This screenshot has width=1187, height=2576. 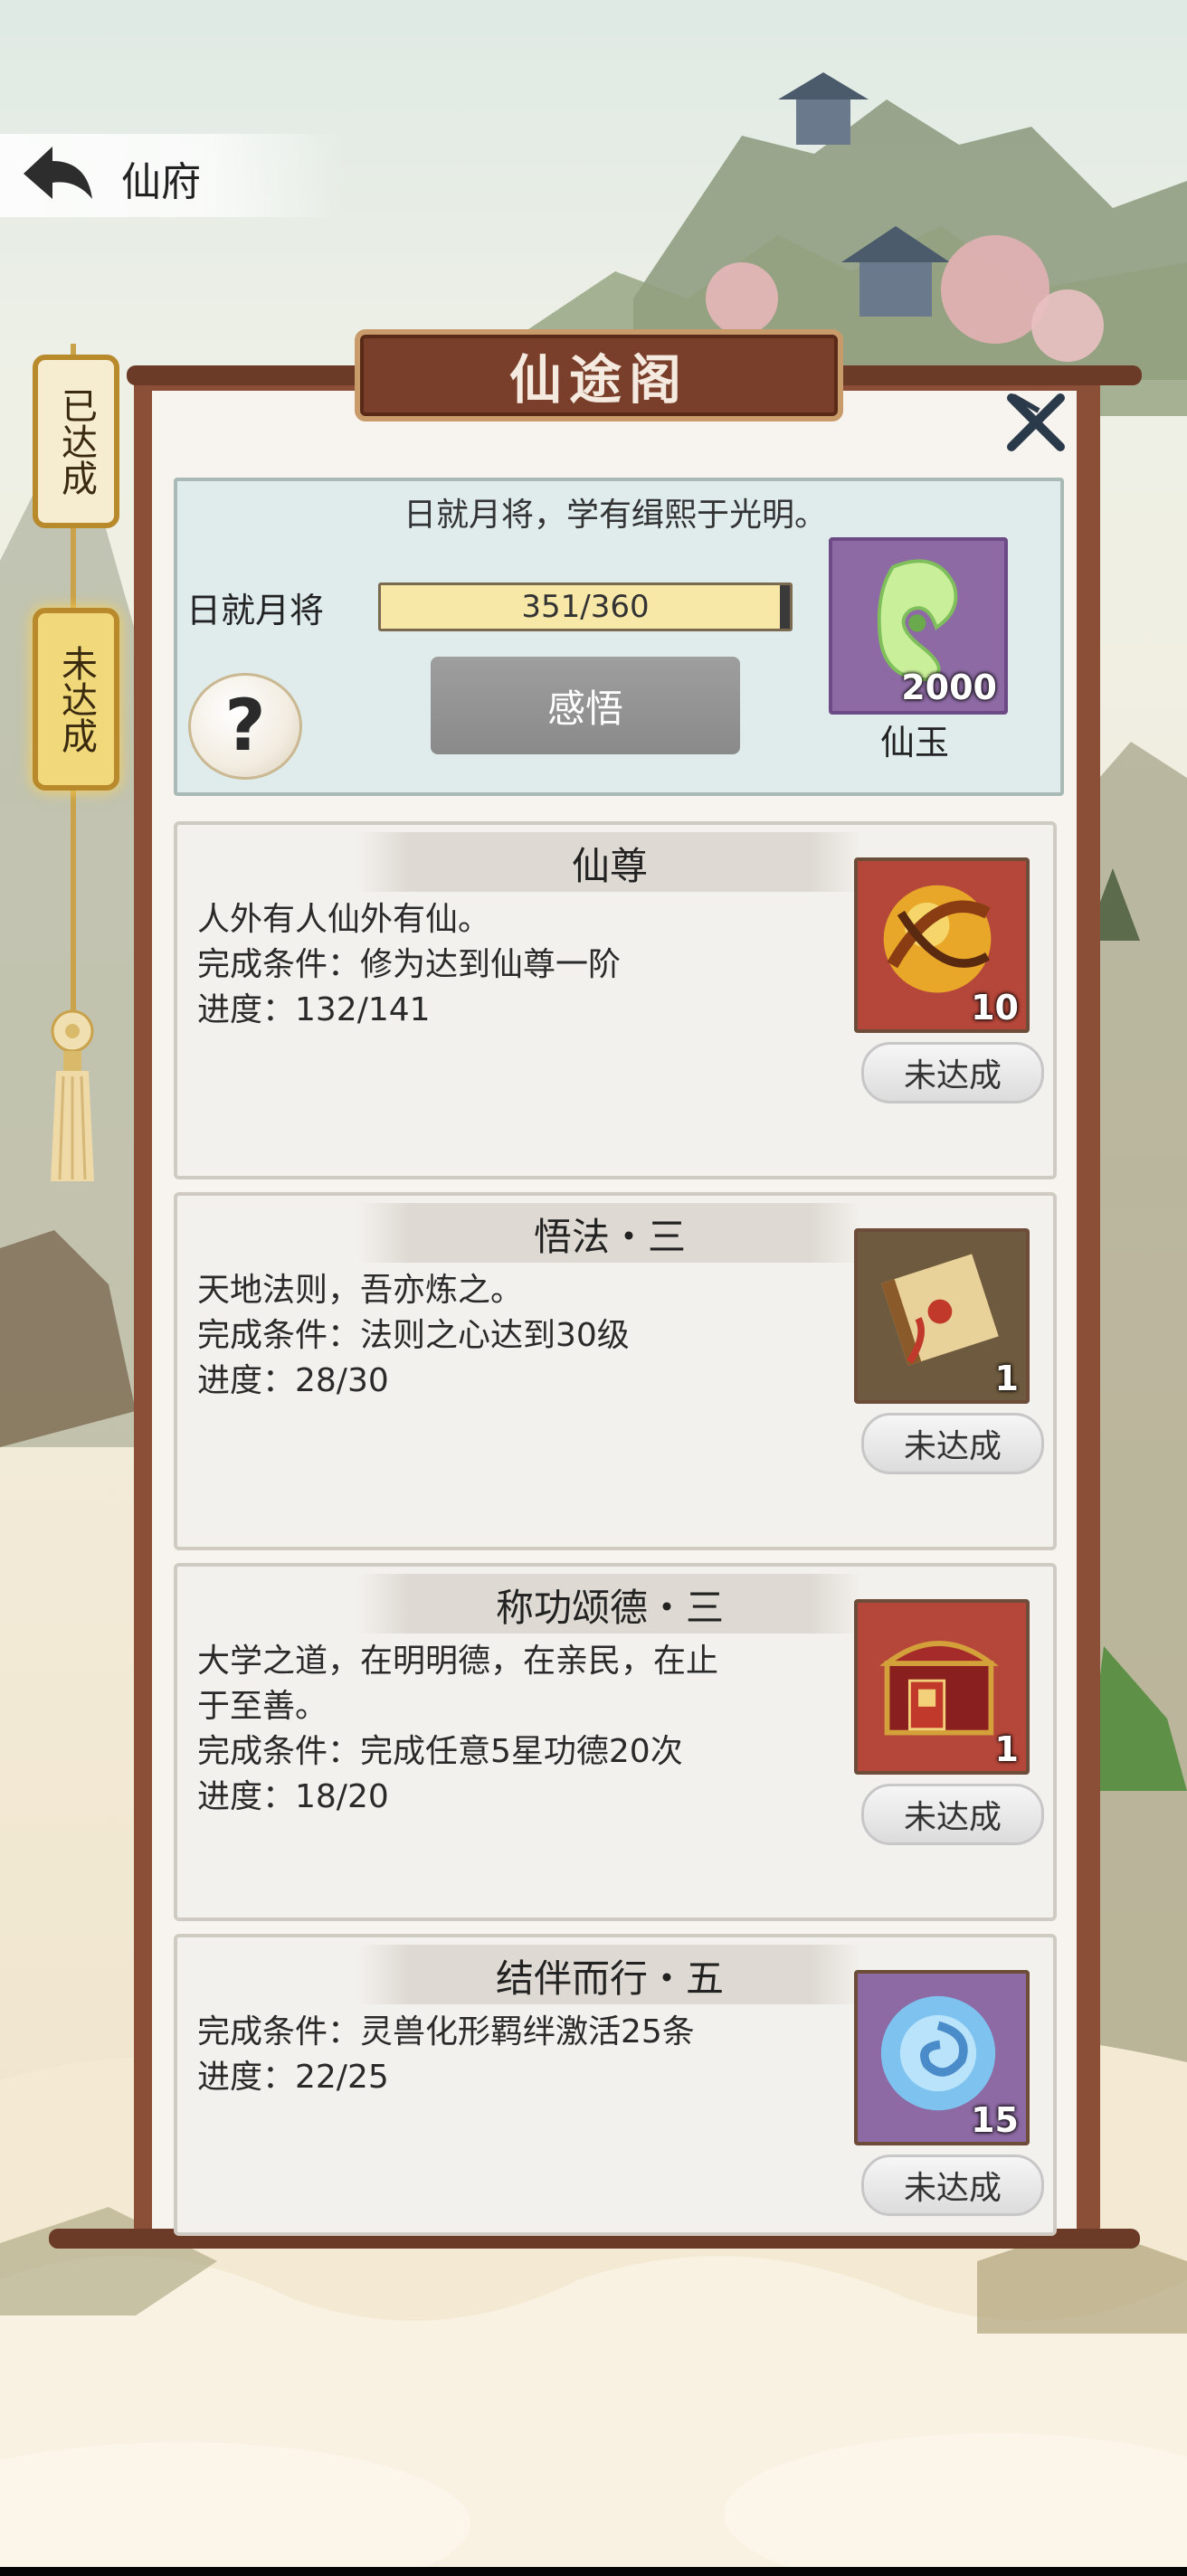 I want to click on achievement-desc: 人外有人仙外有仙。, so click(x=344, y=920).